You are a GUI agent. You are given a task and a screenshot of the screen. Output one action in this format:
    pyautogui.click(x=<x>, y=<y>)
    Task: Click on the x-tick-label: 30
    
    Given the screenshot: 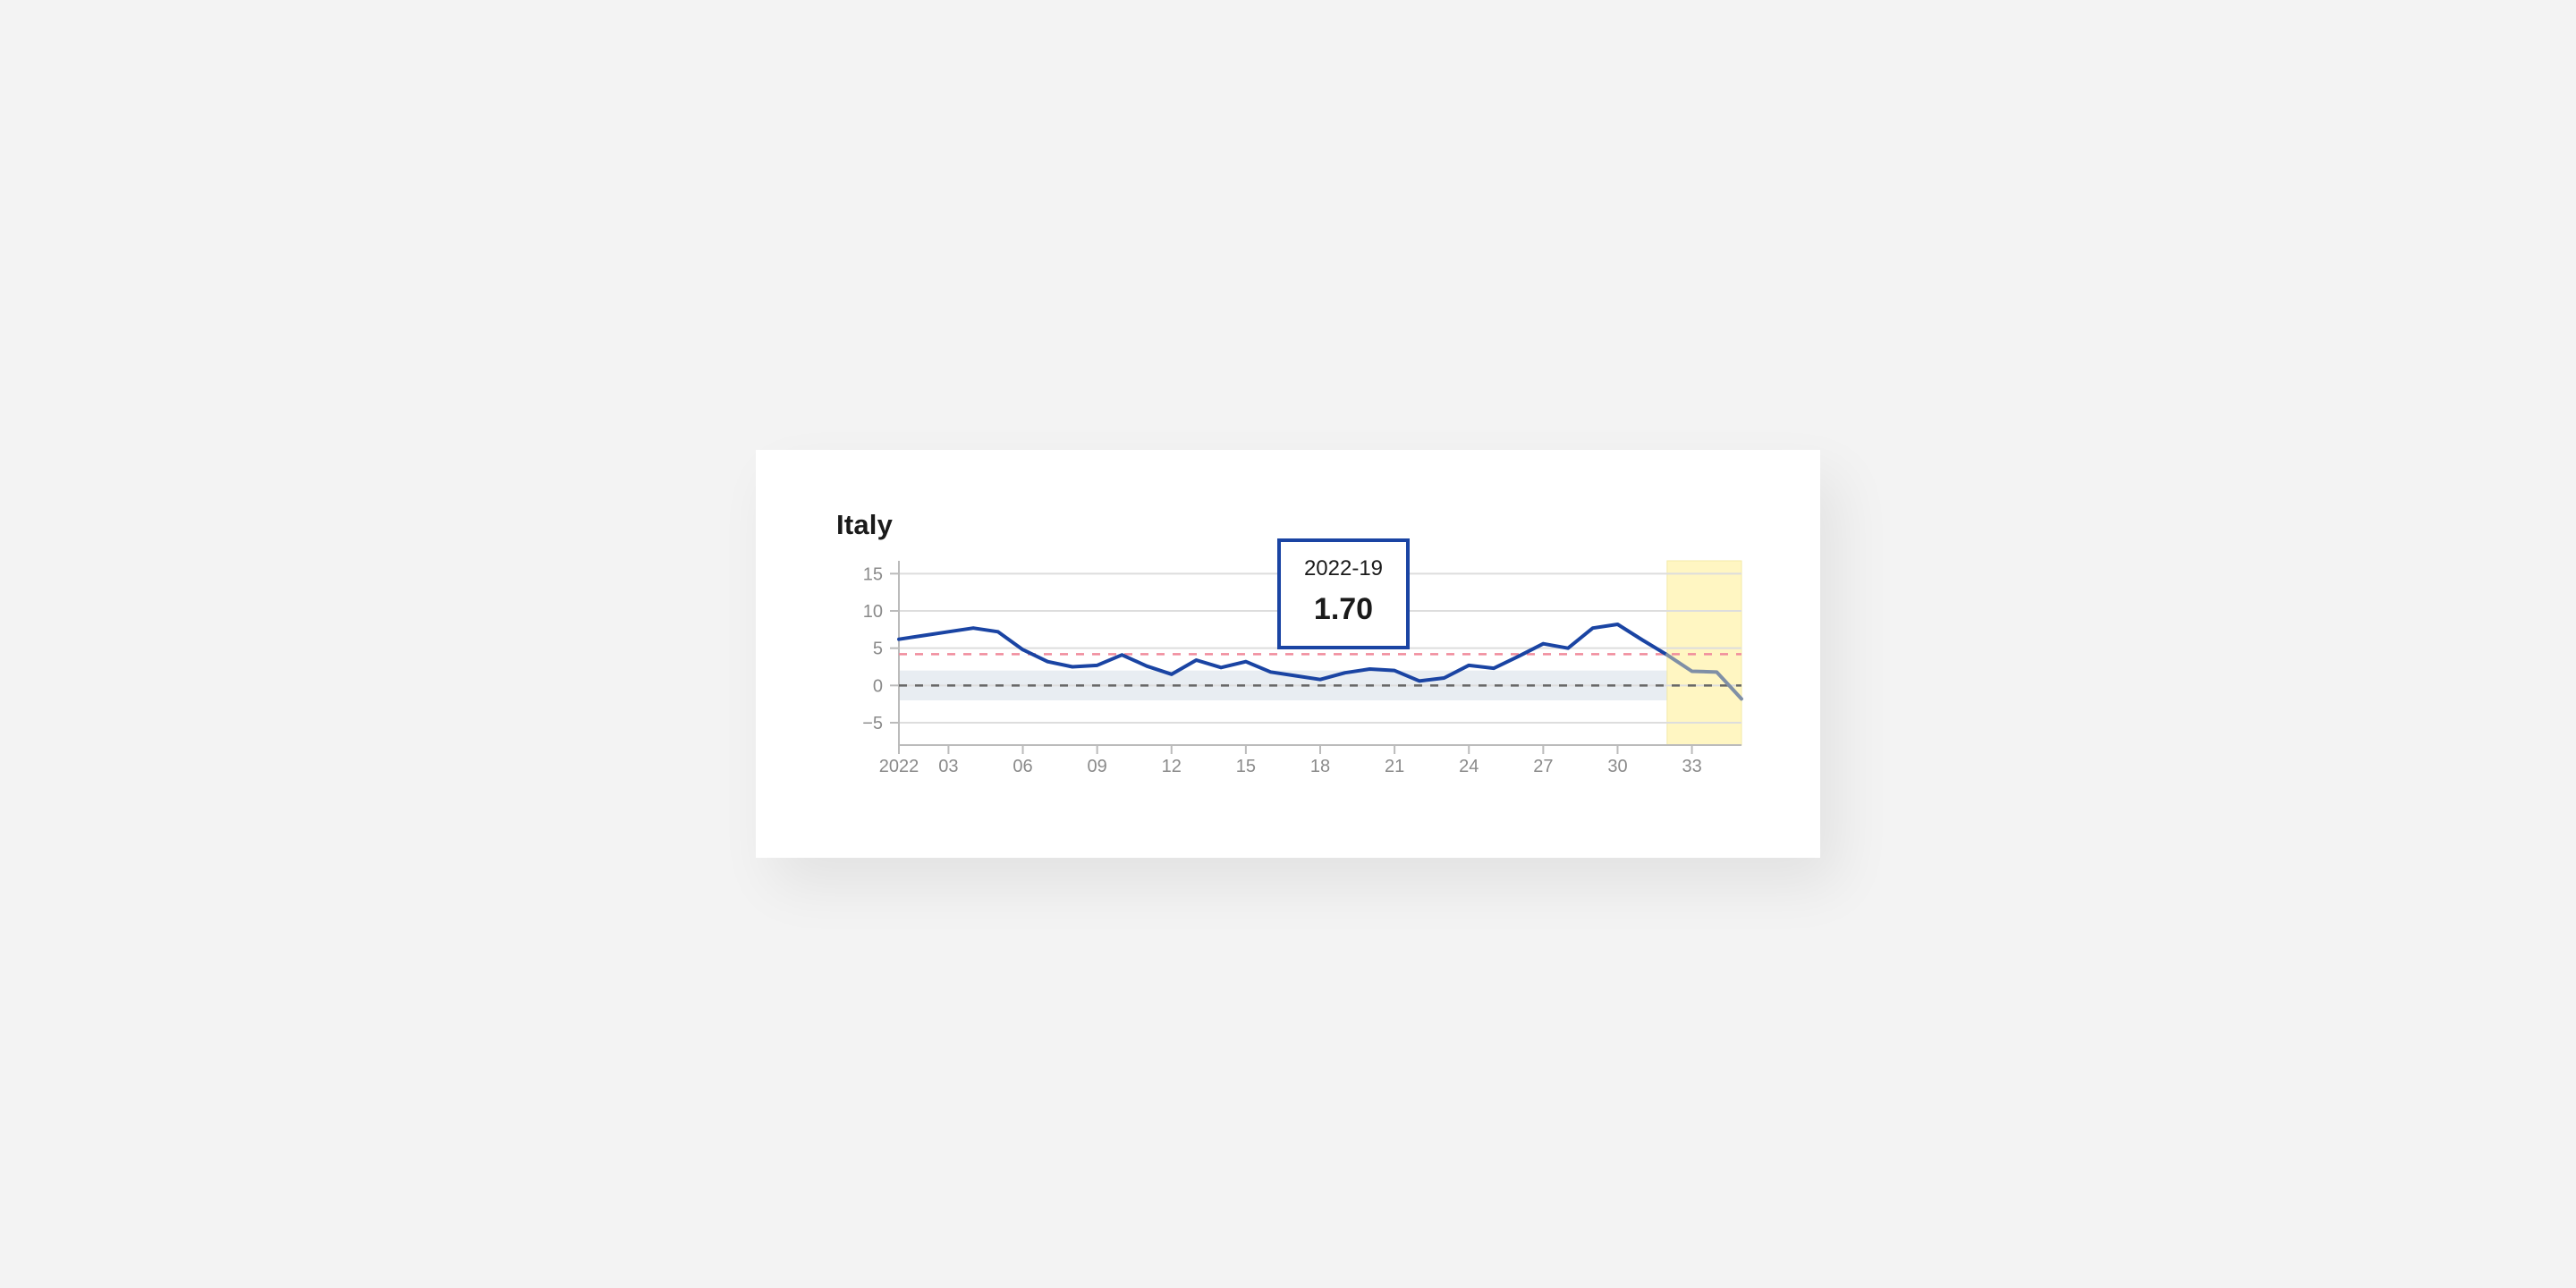 What is the action you would take?
    pyautogui.click(x=1617, y=766)
    